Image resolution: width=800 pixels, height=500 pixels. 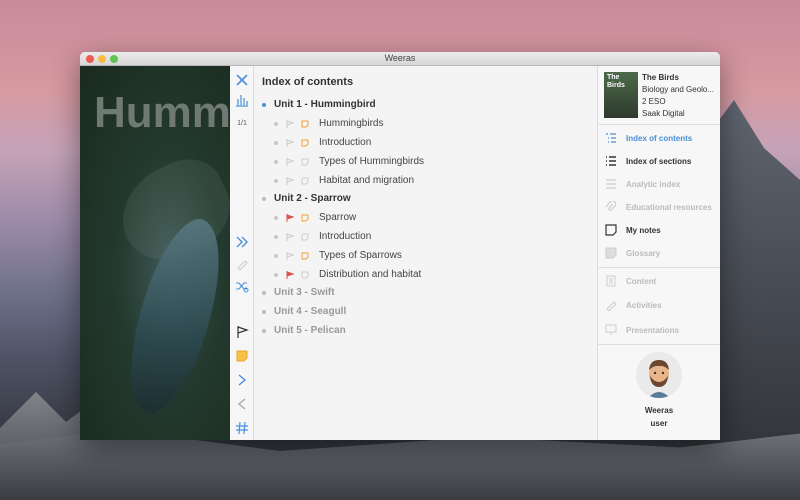 I want to click on double-chevron-right-icon, so click(x=242, y=242).